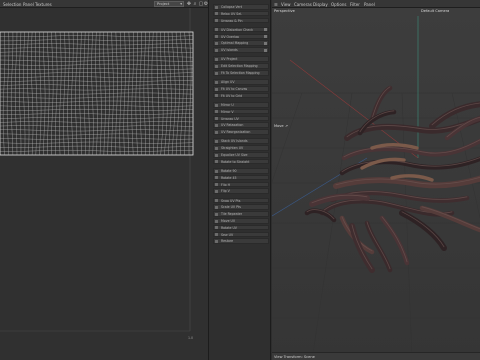  Describe the element at coordinates (241, 66) in the screenshot. I see `tool-item: Edit Selection Mapping` at that location.